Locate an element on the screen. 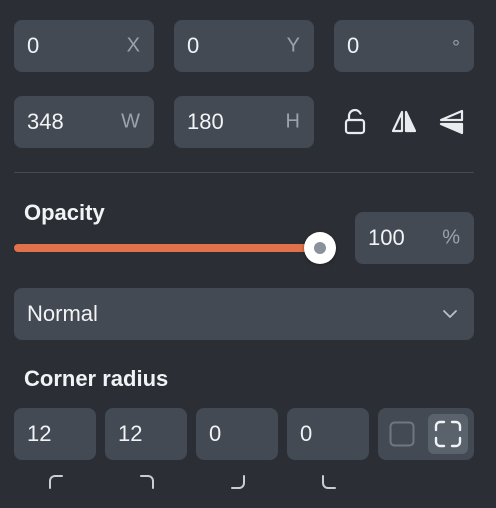  width-value: 348 is located at coordinates (45, 121).